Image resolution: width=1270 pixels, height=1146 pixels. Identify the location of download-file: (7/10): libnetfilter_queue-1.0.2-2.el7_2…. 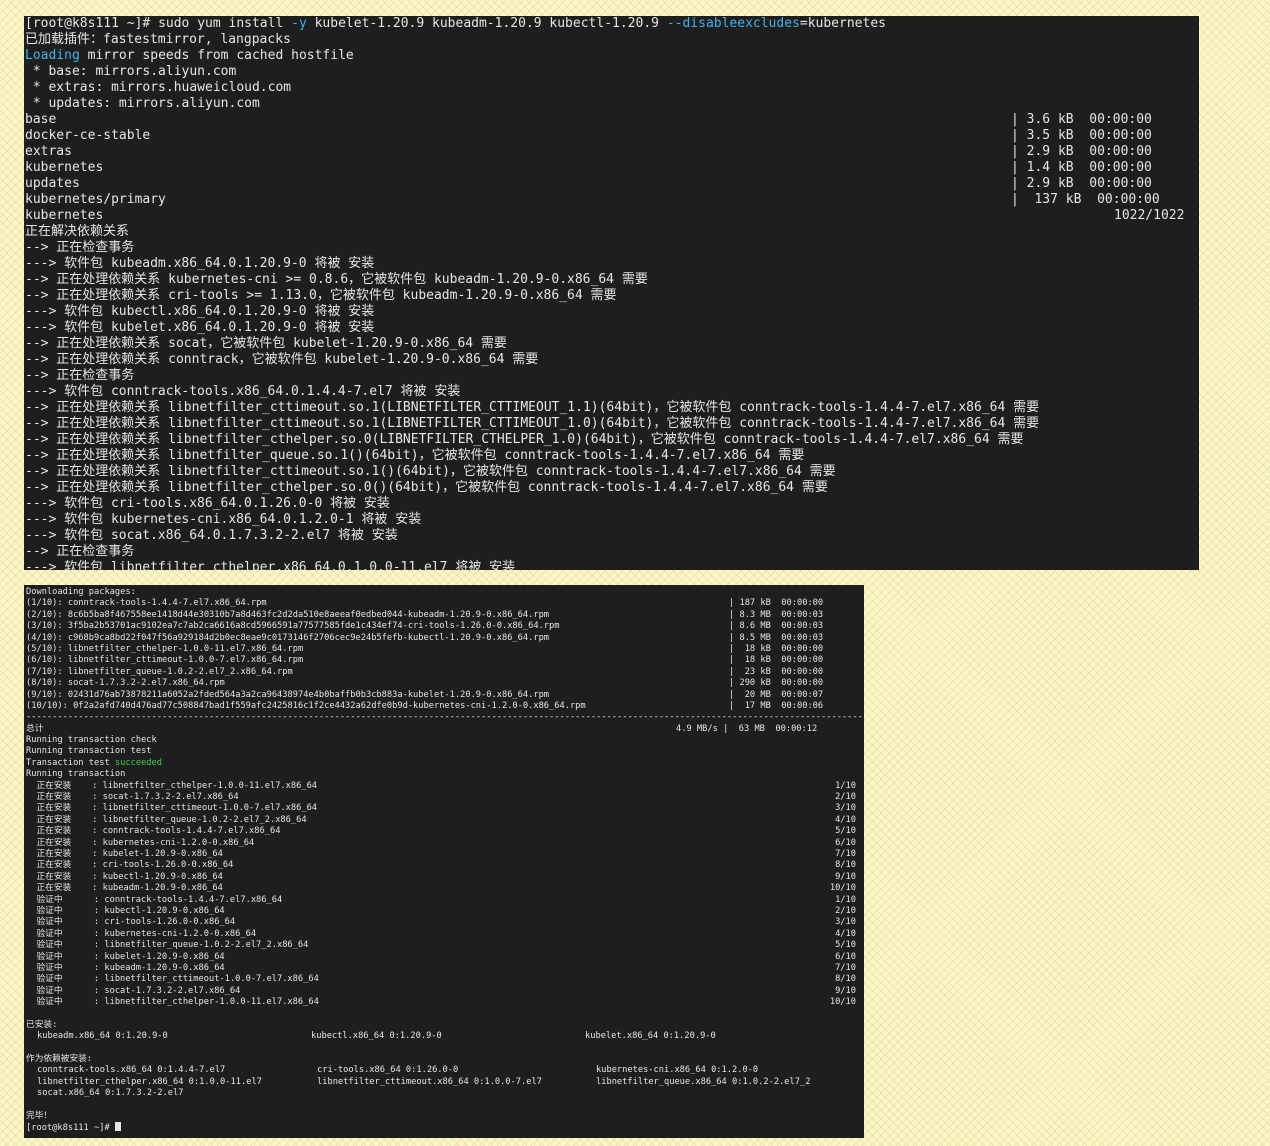
(159, 671).